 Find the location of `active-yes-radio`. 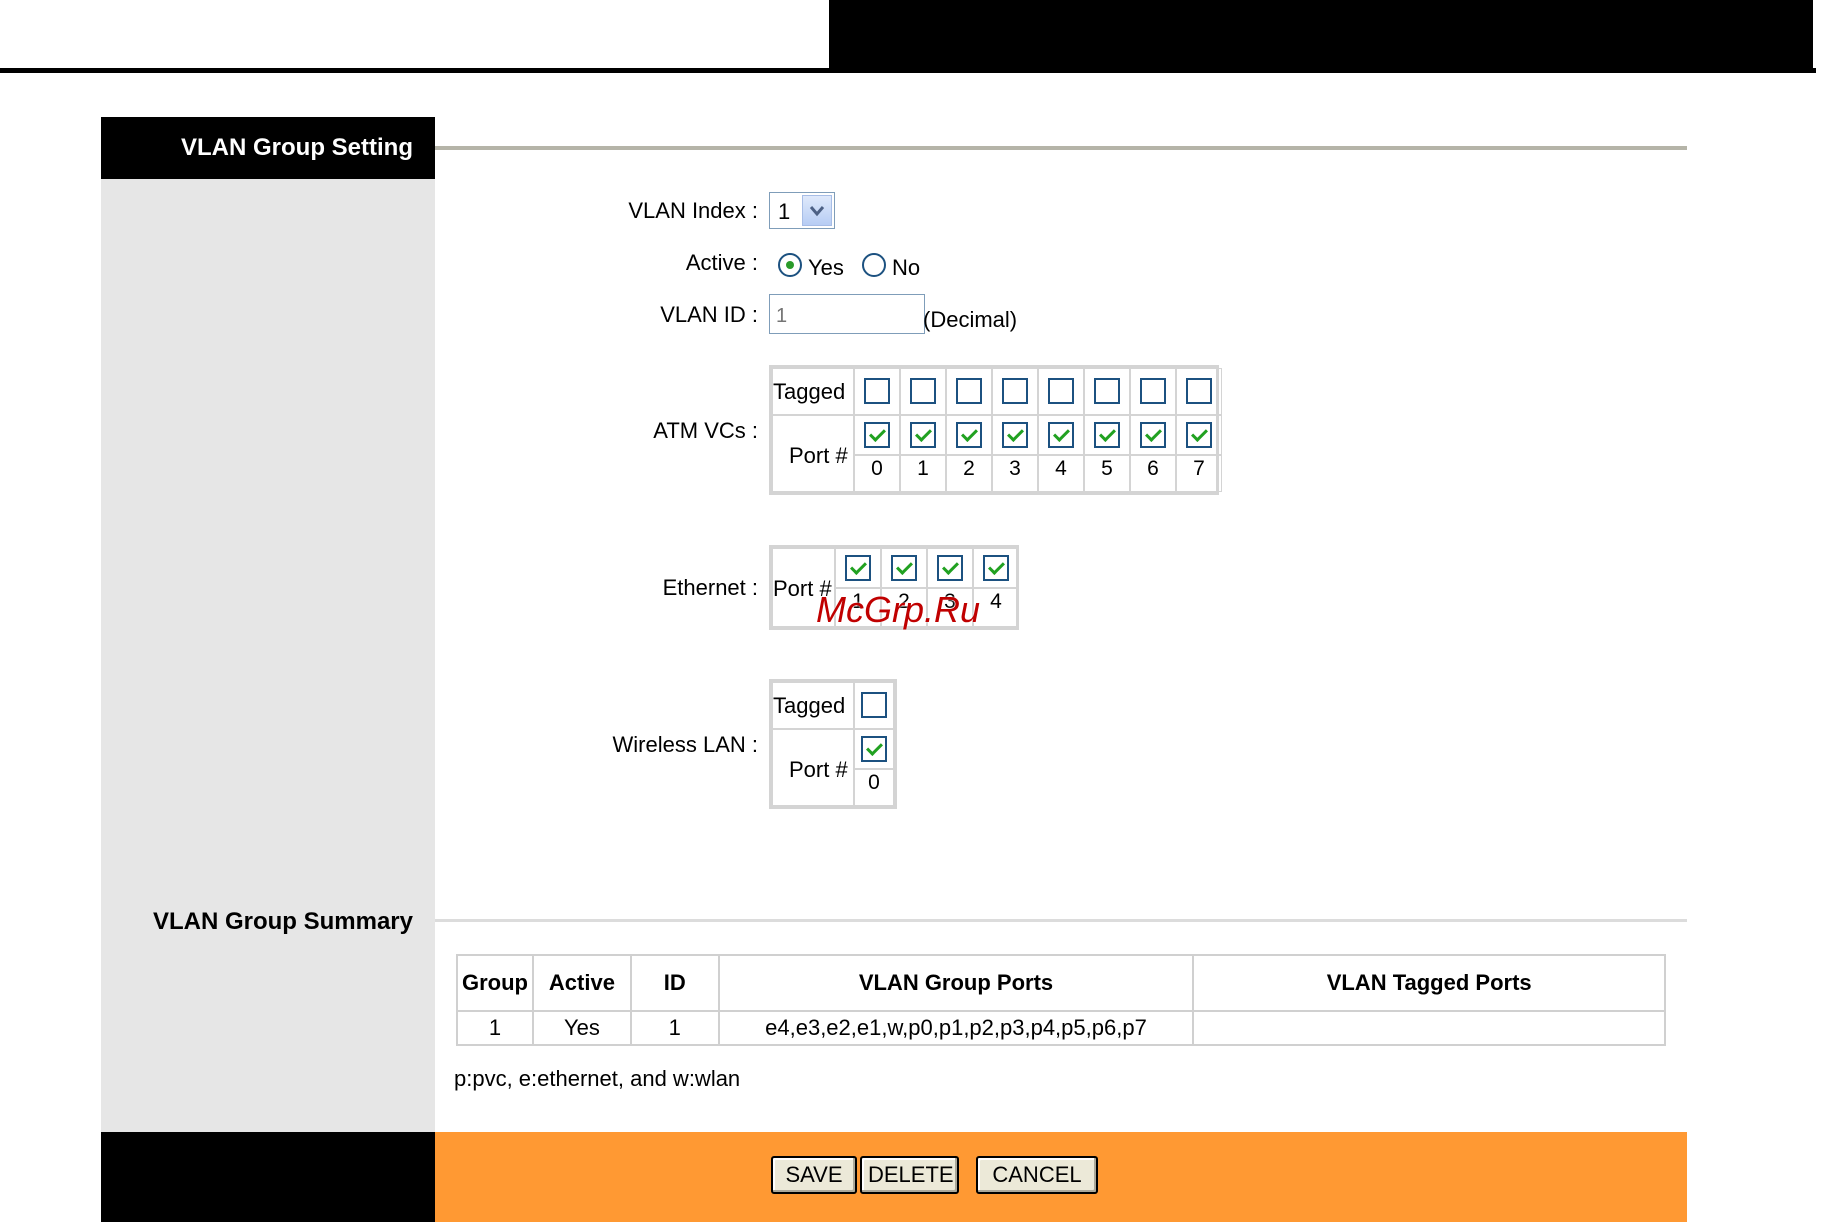

active-yes-radio is located at coordinates (790, 265).